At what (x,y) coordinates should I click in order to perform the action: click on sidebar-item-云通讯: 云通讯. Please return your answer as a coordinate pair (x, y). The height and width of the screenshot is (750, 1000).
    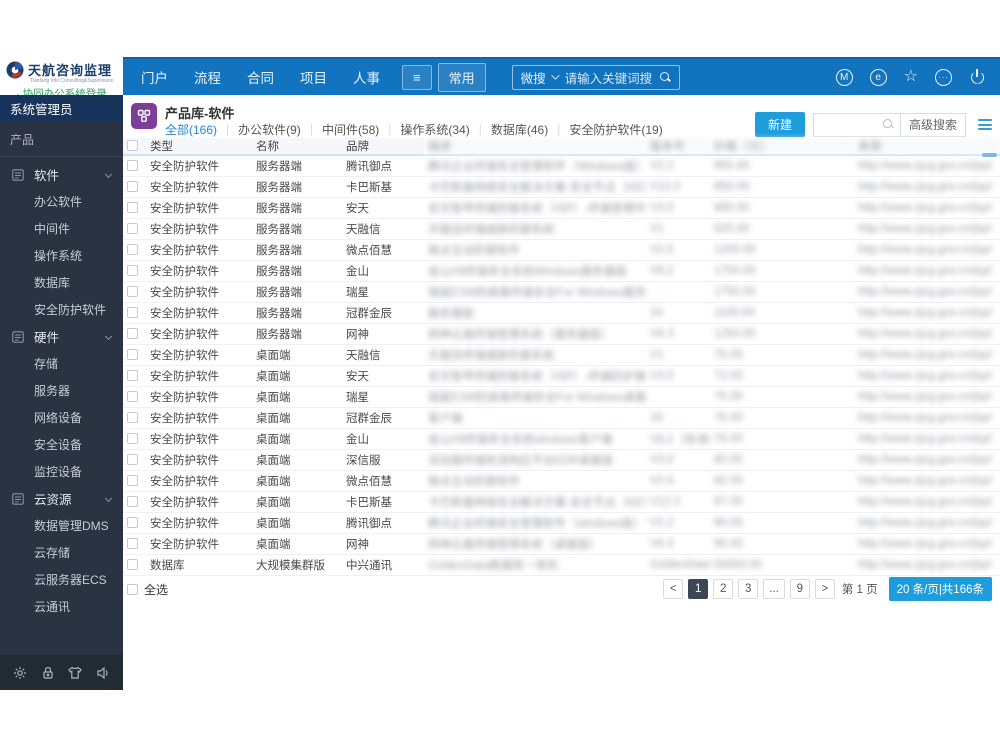
    Looking at the image, I should click on (61, 606).